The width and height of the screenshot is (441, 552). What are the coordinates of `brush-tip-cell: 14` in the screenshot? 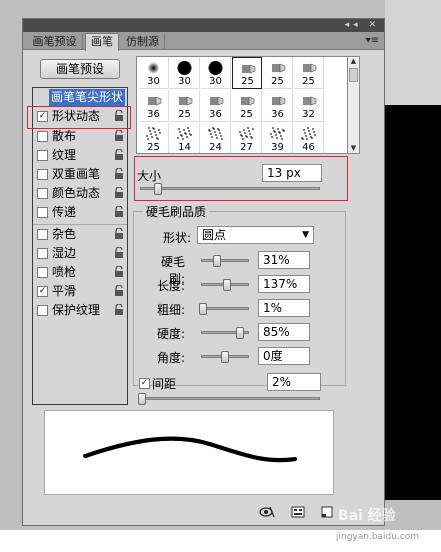 It's located at (185, 138).